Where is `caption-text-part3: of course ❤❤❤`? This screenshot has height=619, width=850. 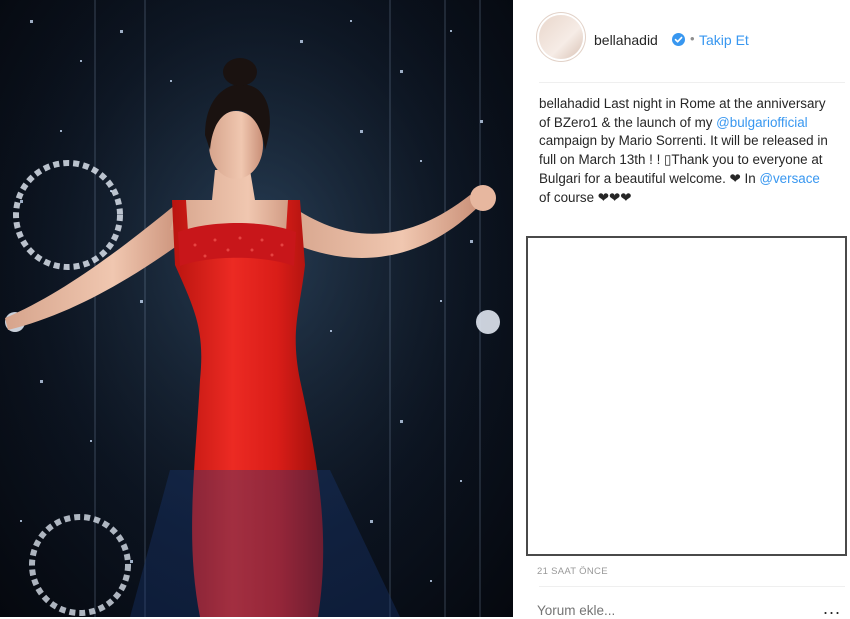 caption-text-part3: of course ❤❤❤ is located at coordinates (585, 197).